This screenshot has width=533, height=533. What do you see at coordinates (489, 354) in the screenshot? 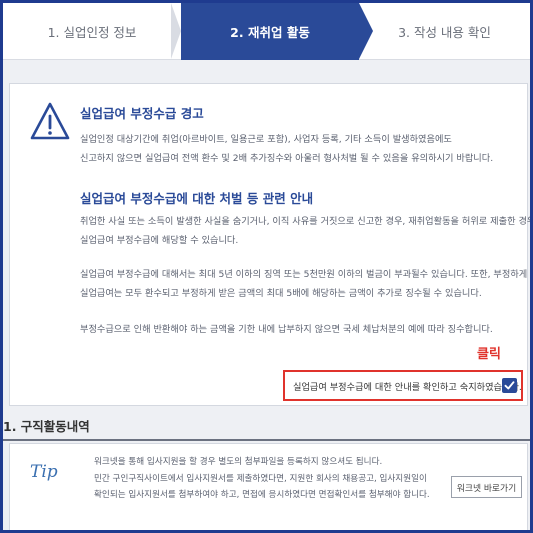
I see `click-annotation: 클릭` at bounding box center [489, 354].